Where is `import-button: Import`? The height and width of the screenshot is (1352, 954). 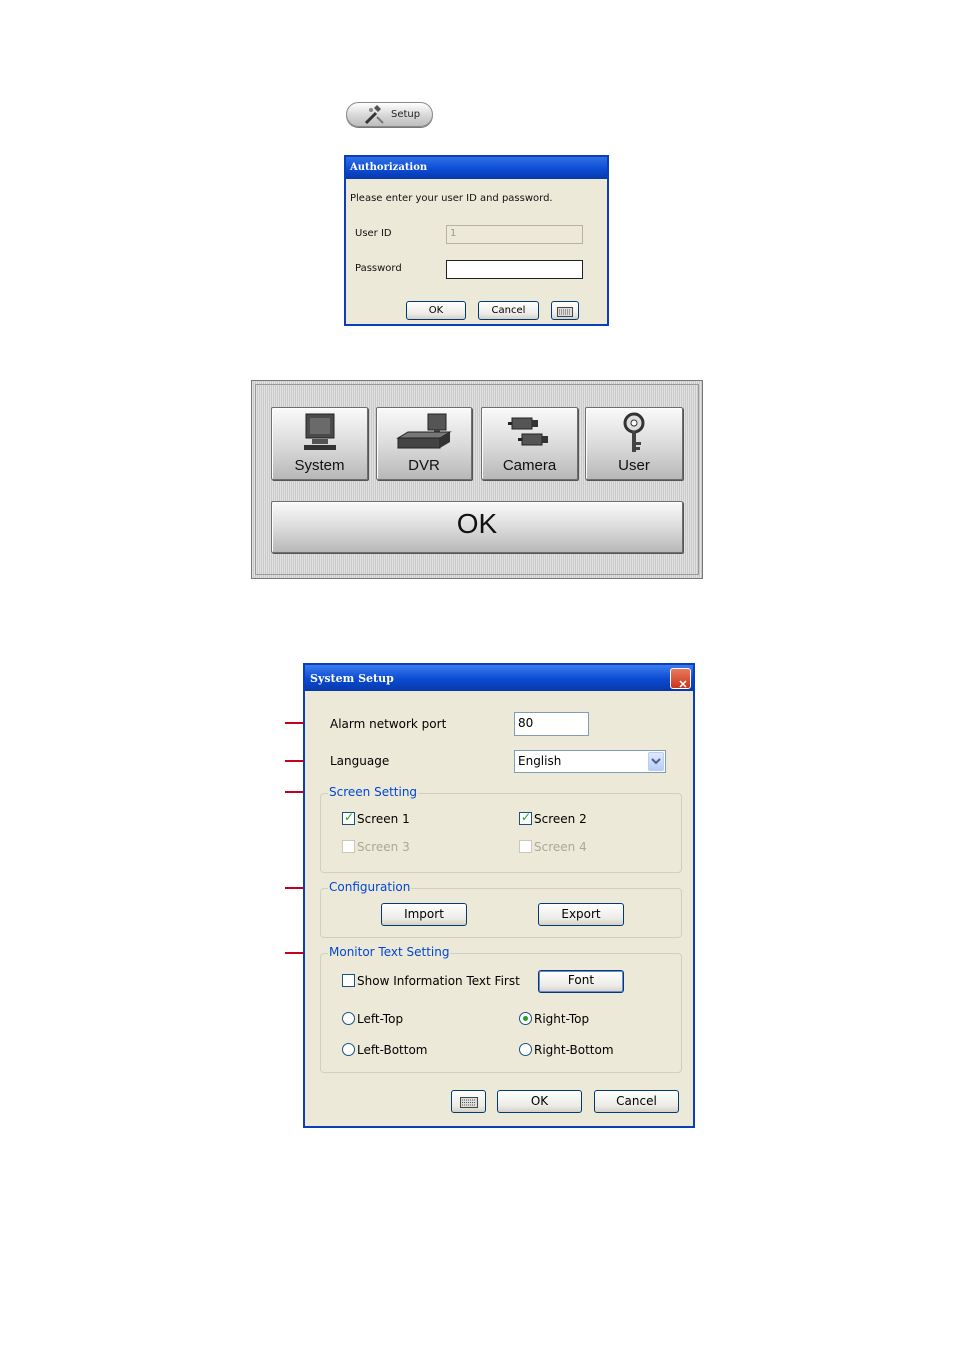 import-button: Import is located at coordinates (424, 914).